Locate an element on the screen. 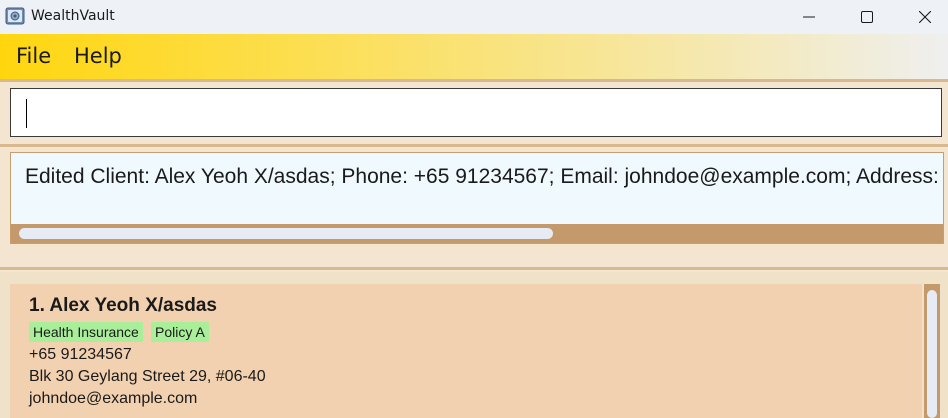 This screenshot has width=948, height=418. close-button is located at coordinates (925, 17).